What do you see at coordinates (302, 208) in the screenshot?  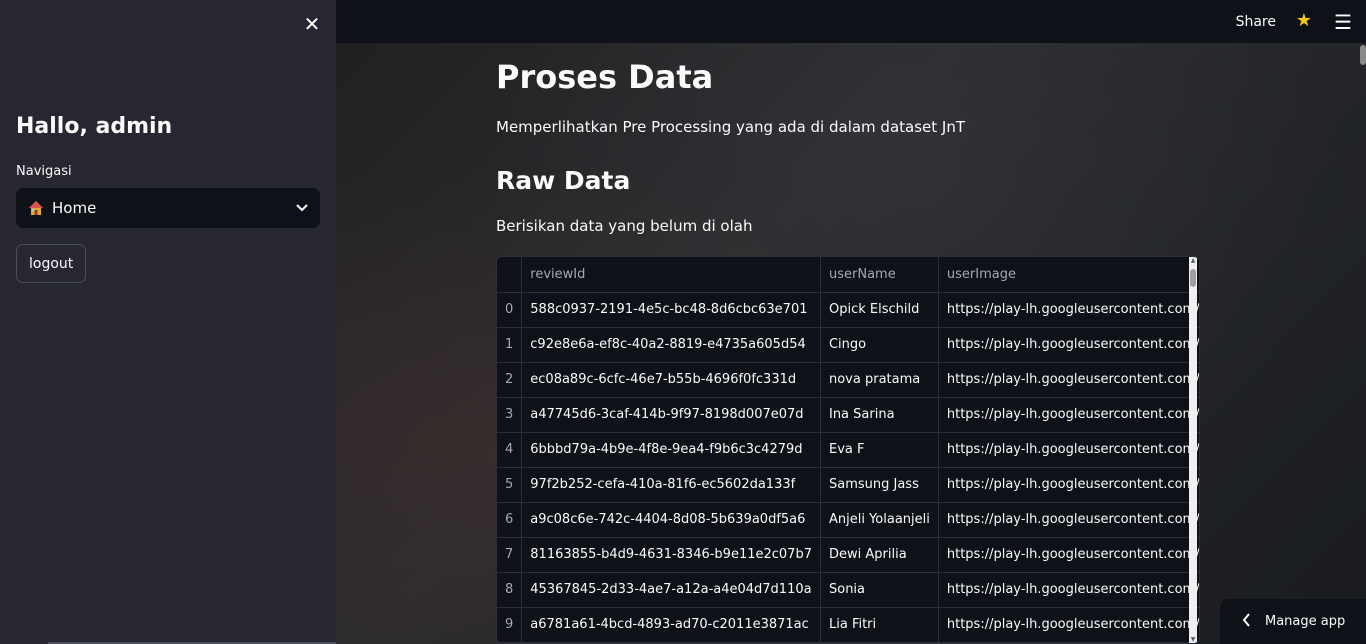 I see `chevron-down-icon` at bounding box center [302, 208].